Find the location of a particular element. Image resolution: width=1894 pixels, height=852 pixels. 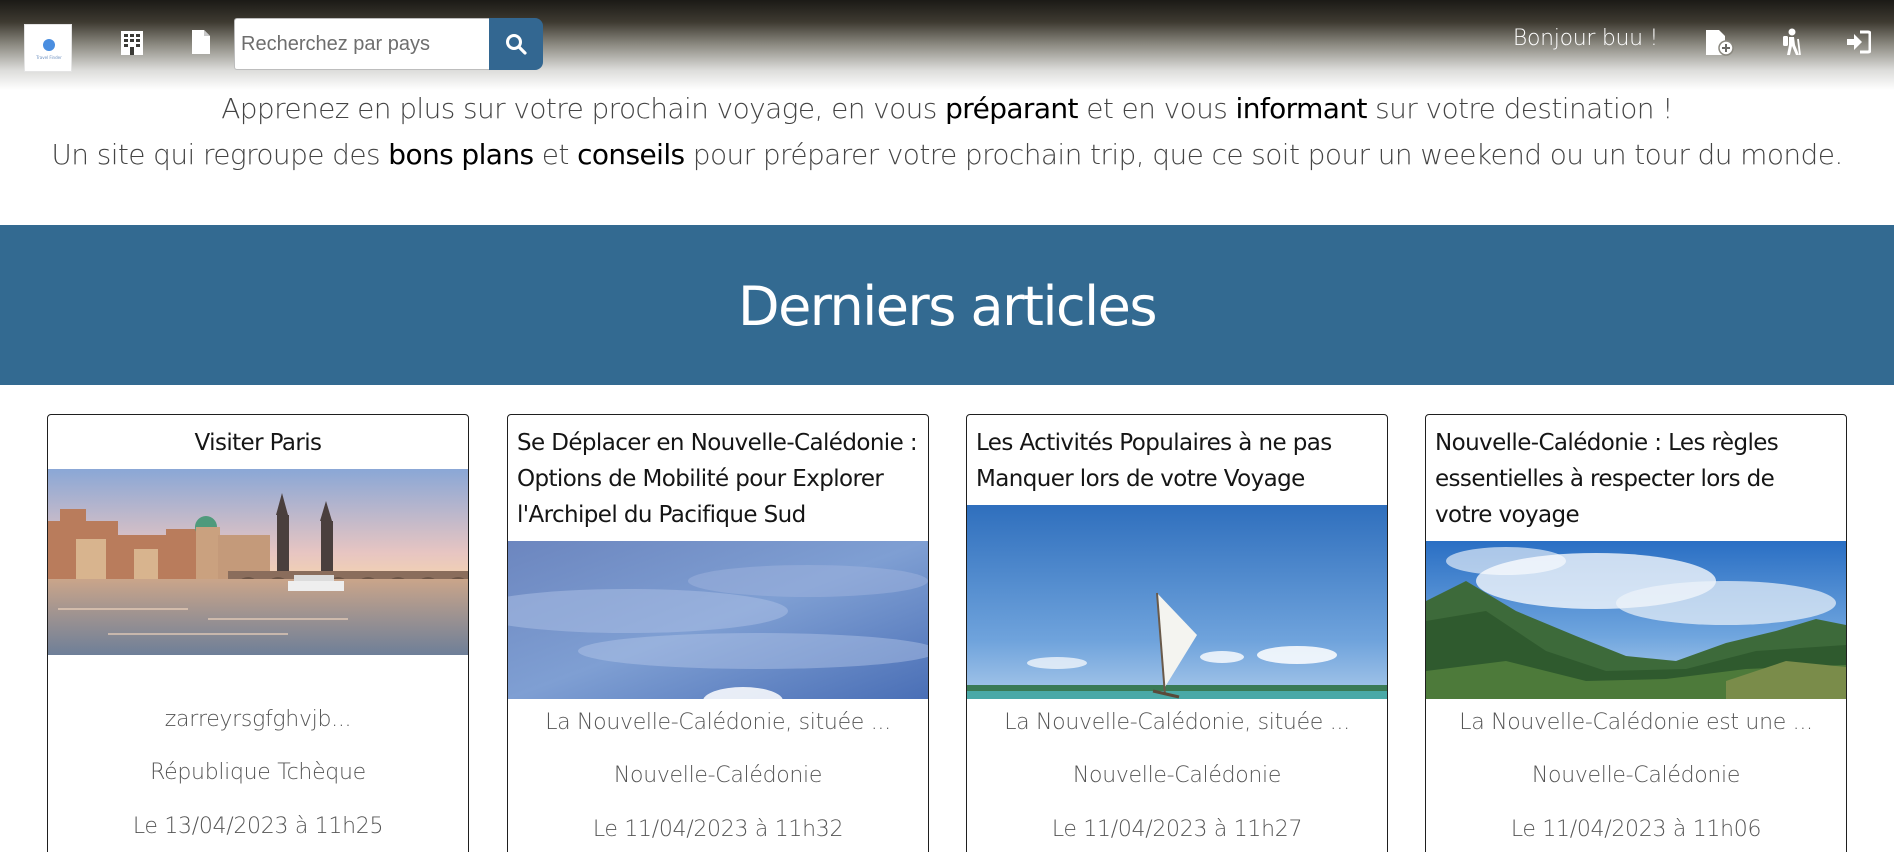

article-image-mountains is located at coordinates (1636, 620).